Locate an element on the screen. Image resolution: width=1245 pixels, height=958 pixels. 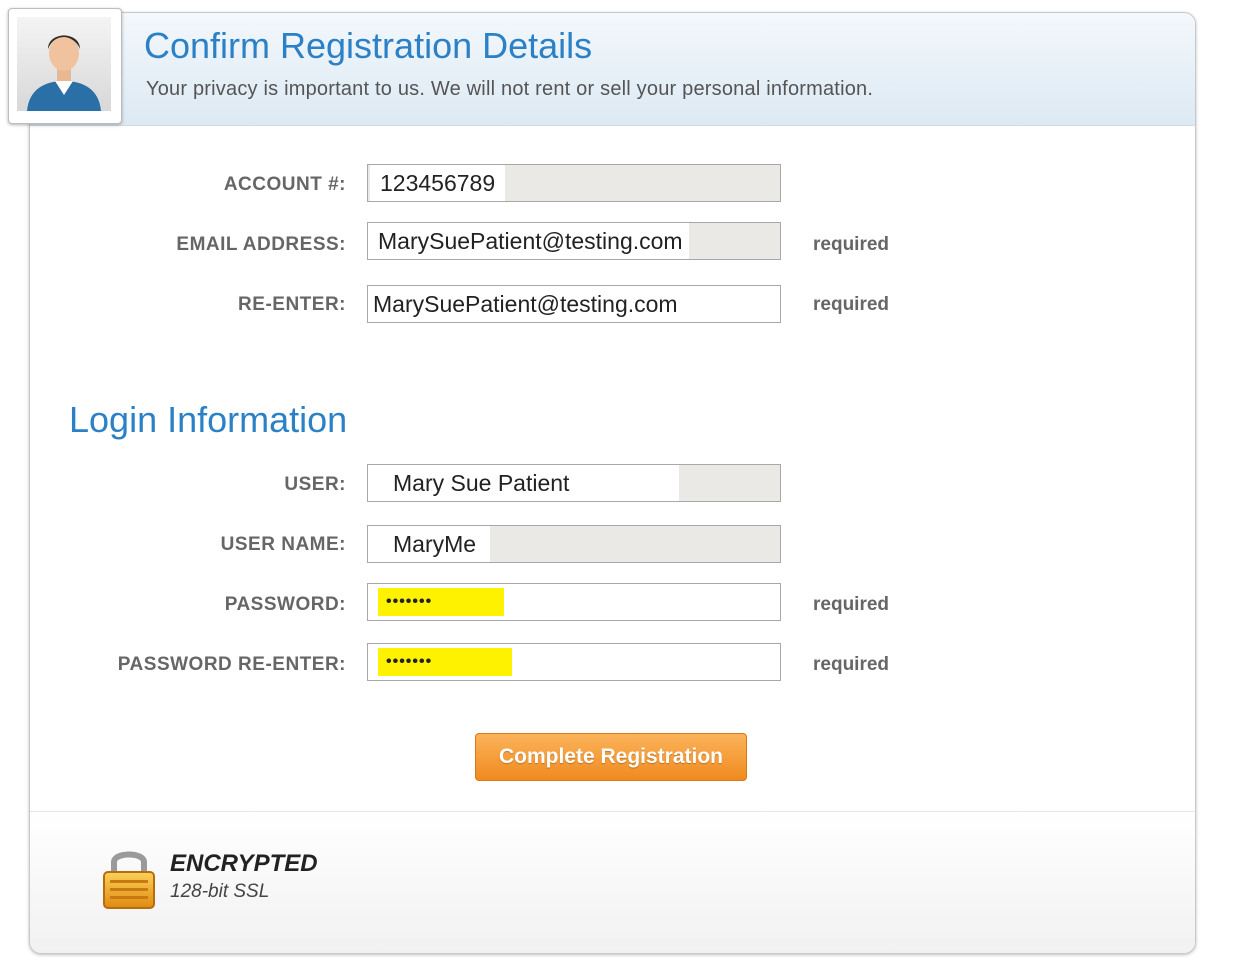
encryption-title: ENCRYPTED is located at coordinates (244, 863).